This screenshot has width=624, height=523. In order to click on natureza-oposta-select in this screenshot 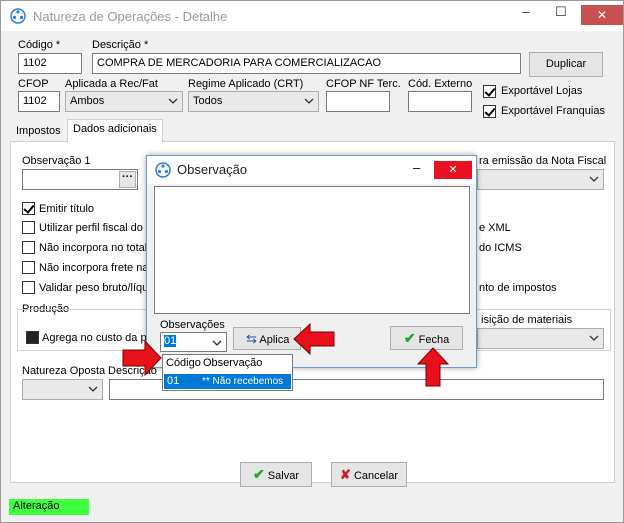, I will do `click(62, 389)`.